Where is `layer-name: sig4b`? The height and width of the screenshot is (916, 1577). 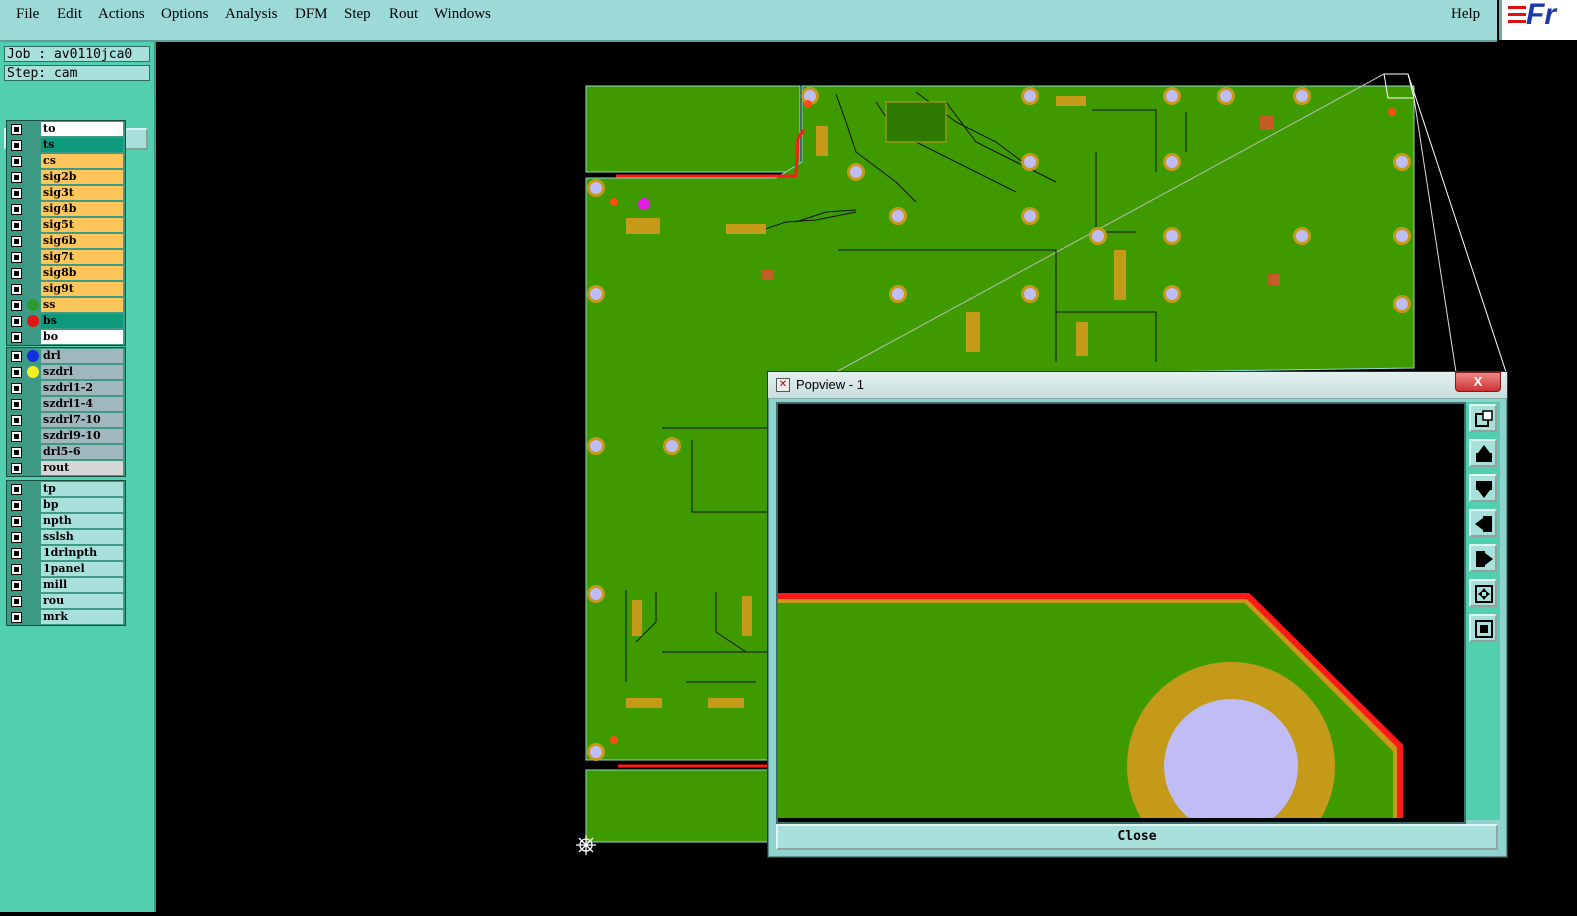 layer-name: sig4b is located at coordinates (82, 209).